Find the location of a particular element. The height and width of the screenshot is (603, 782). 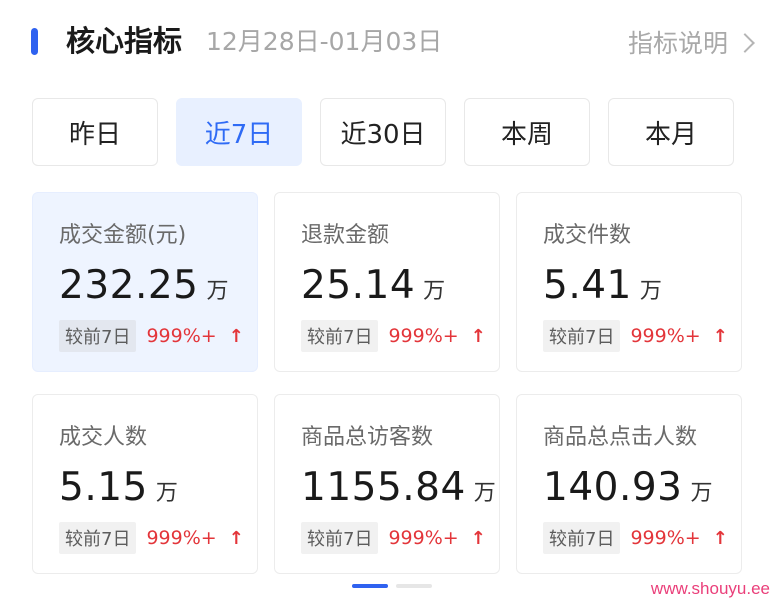

metric-value-row: 25.14 万 is located at coordinates (387, 285).